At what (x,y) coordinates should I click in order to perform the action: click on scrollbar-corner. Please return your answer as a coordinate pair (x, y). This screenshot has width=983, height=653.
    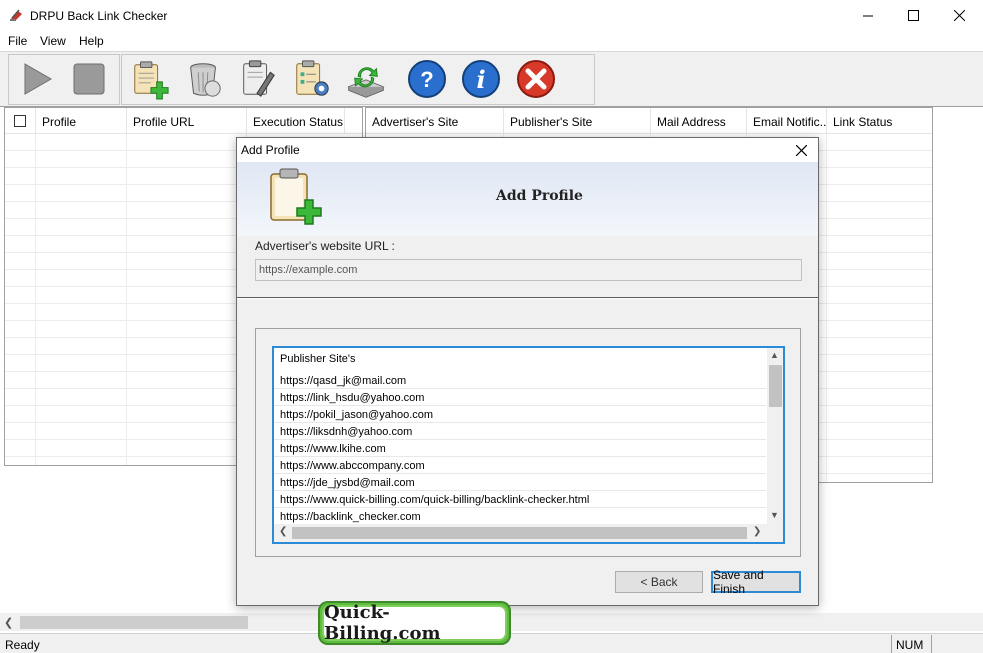
    Looking at the image, I should click on (775, 533).